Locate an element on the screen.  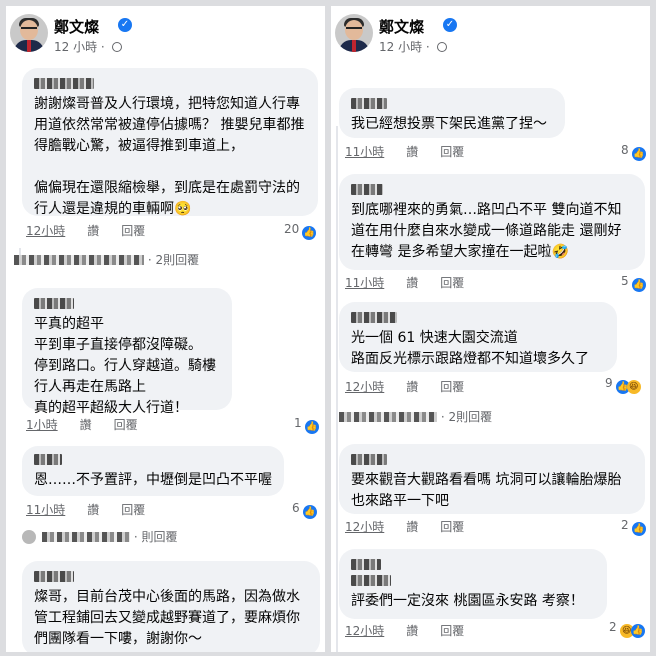
view-replies: · 則回覆 is located at coordinates (99, 536).